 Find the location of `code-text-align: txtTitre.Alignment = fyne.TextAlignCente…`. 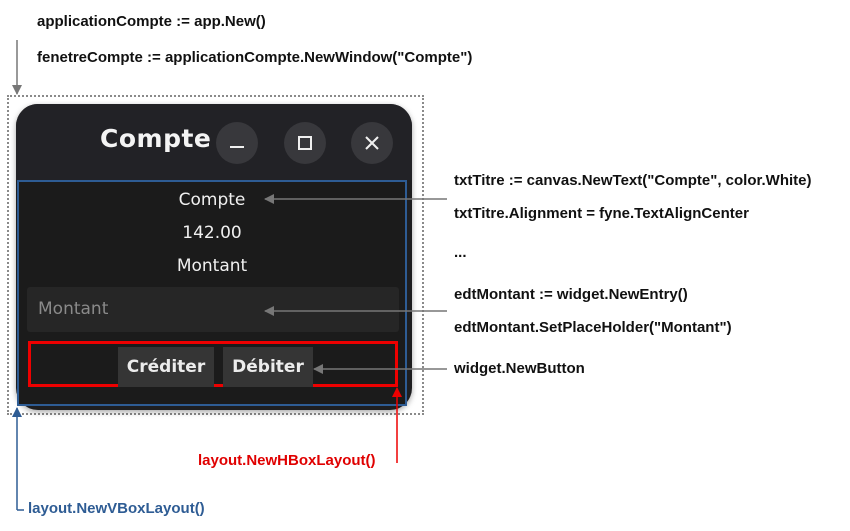

code-text-align: txtTitre.Alignment = fyne.TextAlignCente… is located at coordinates (601, 213).